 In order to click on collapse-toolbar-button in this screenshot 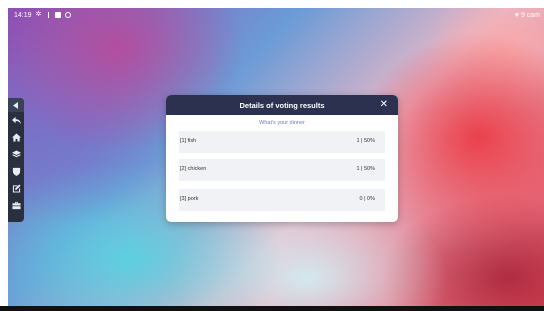, I will do `click(16, 105)`.